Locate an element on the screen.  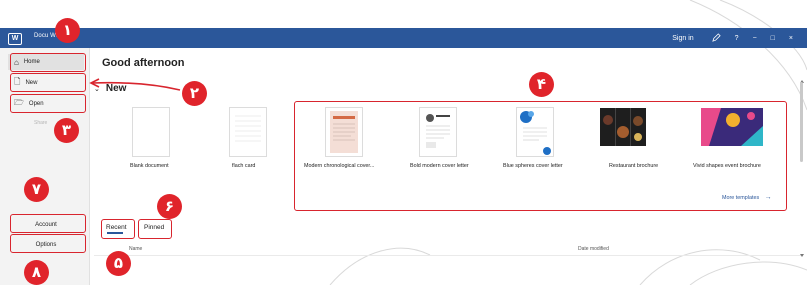
template-thumb-modern-chronological is located at coordinates (344, 132).